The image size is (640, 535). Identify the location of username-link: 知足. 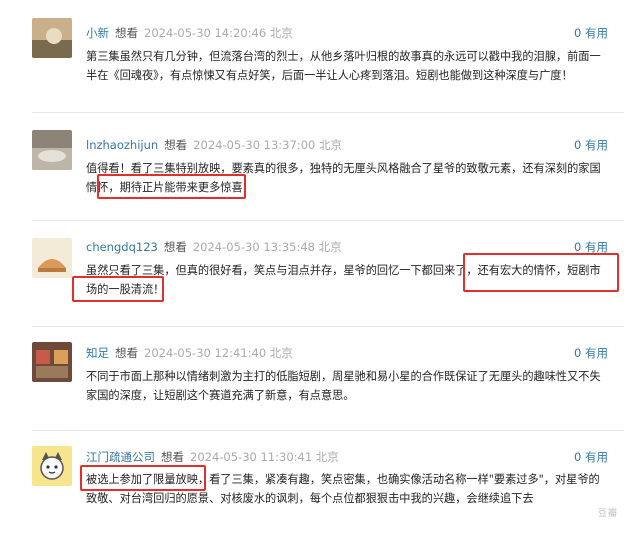
(97, 353).